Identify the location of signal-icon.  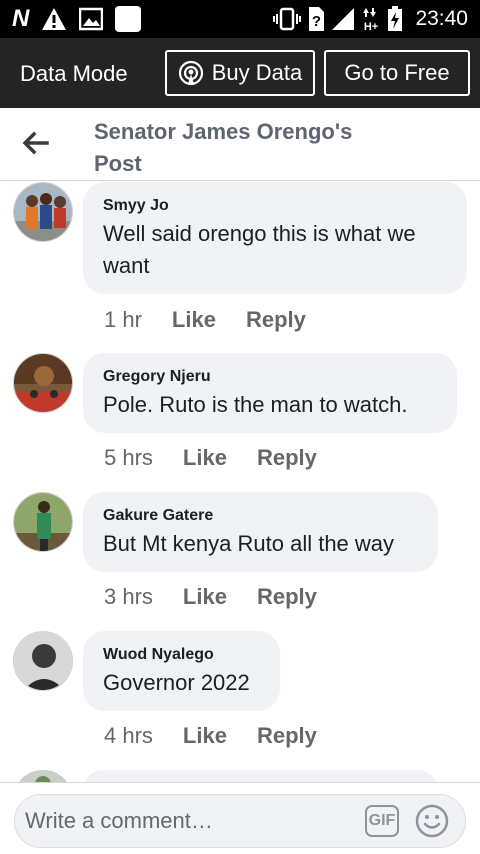
(343, 19).